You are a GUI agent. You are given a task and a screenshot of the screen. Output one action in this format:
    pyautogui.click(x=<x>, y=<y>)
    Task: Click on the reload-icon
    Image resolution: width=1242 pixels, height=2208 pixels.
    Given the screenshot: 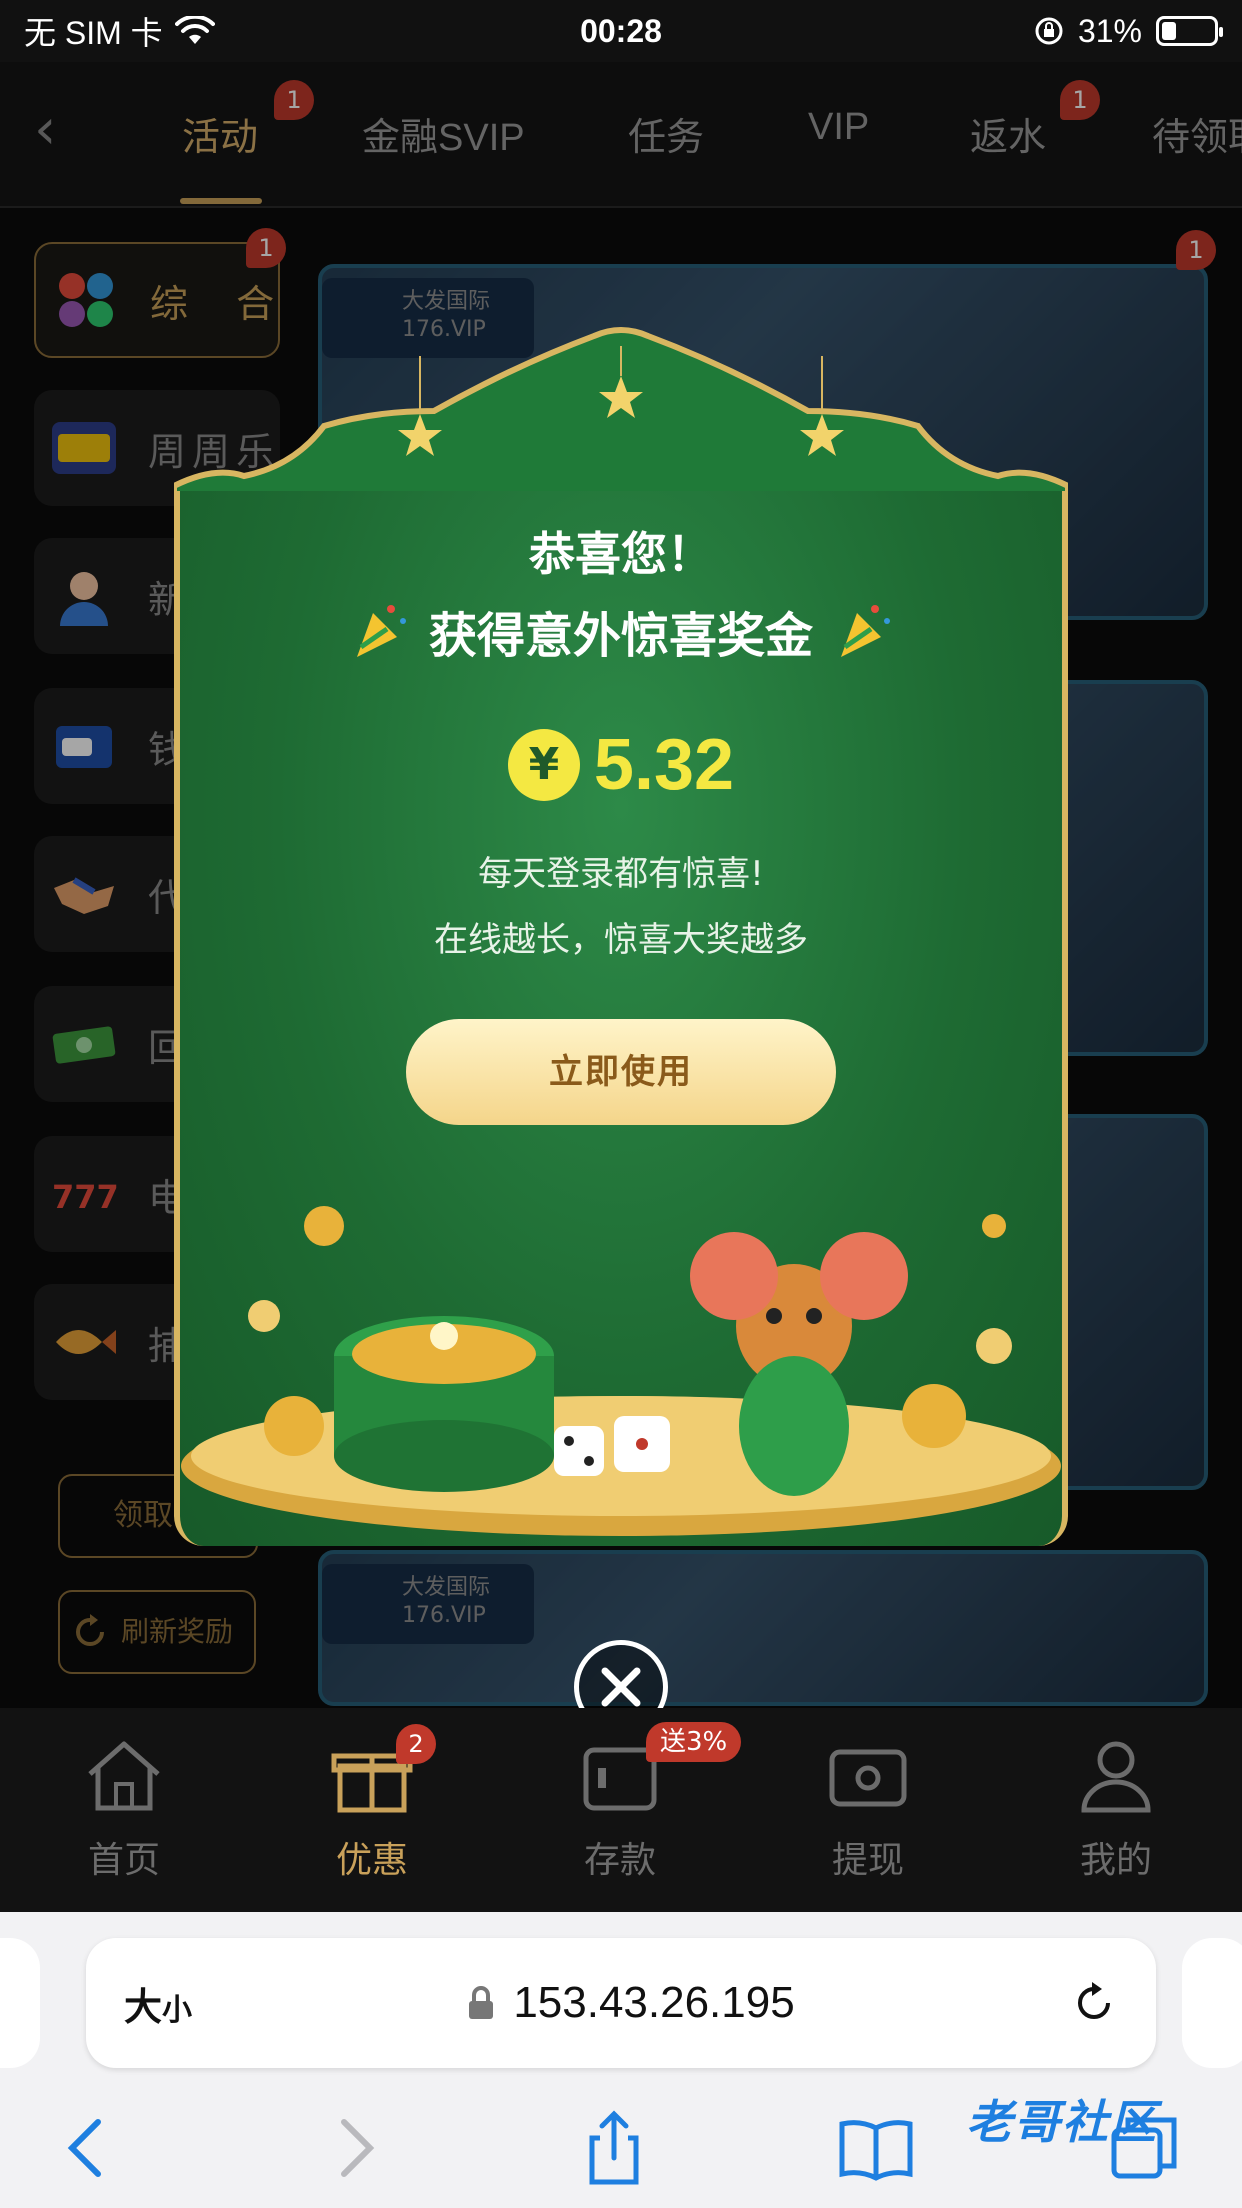 What is the action you would take?
    pyautogui.click(x=1094, y=2003)
    